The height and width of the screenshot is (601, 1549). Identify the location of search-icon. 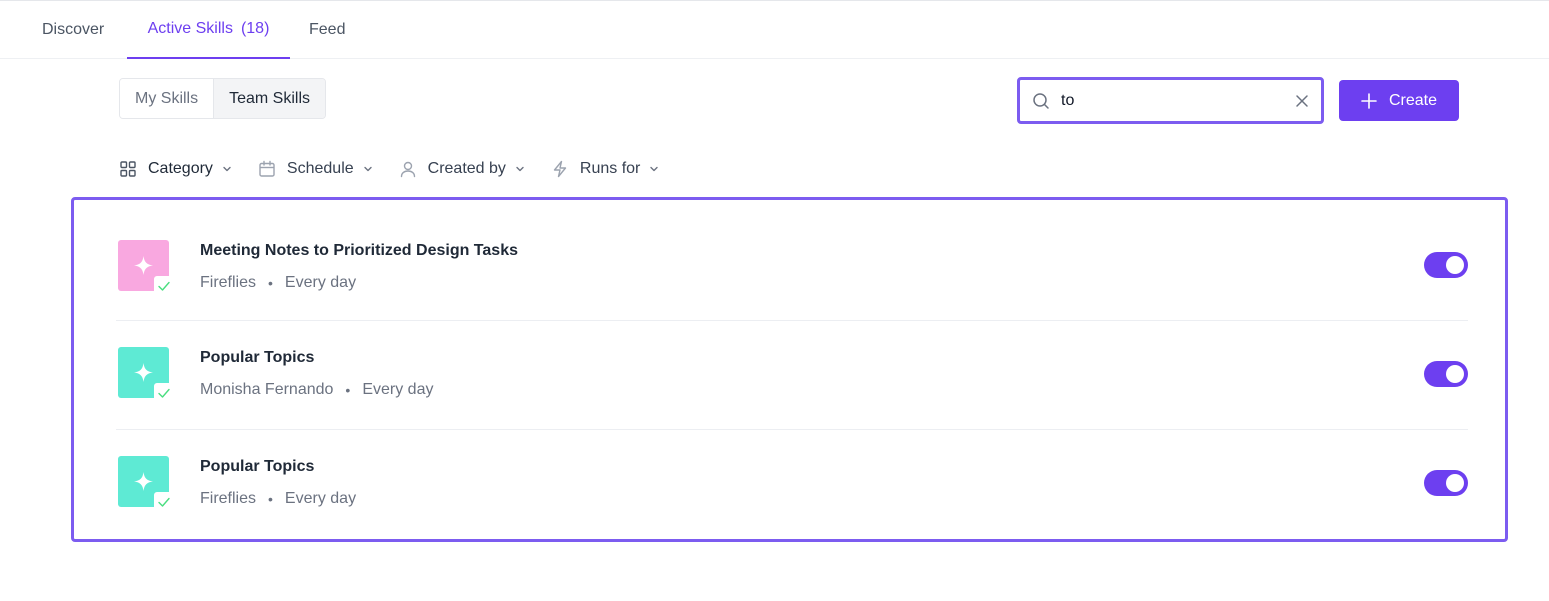
(1041, 100).